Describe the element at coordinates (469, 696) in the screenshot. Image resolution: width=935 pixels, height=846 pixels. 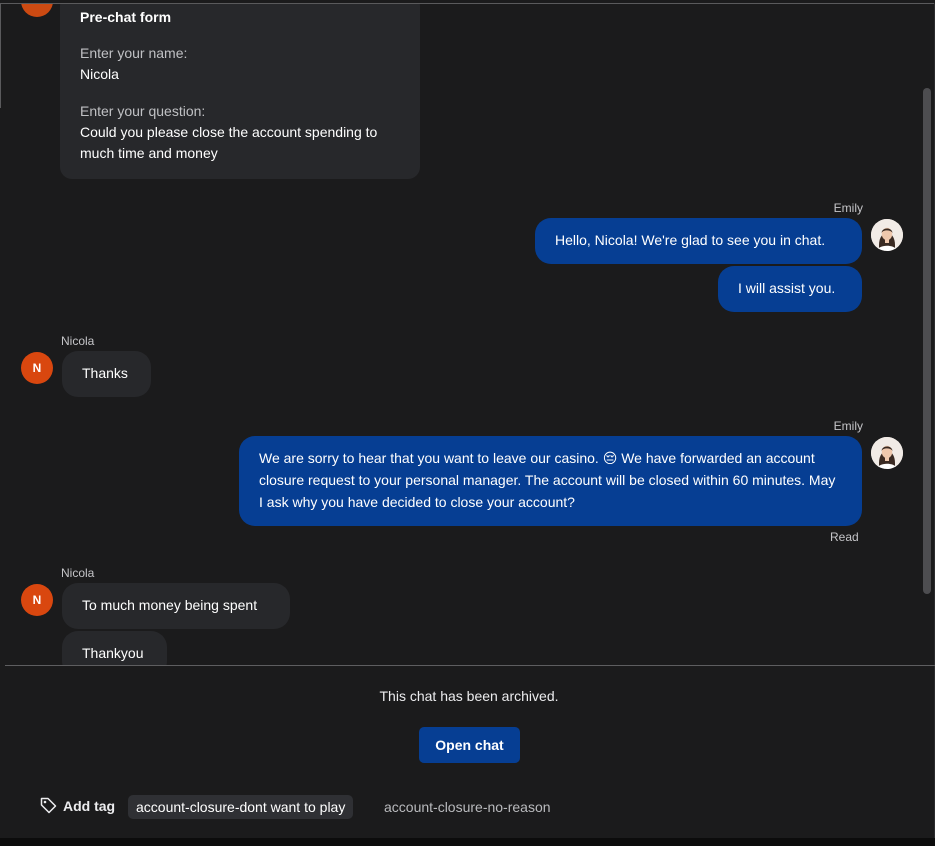
I see `archived-notice: This chat has been archived.` at that location.